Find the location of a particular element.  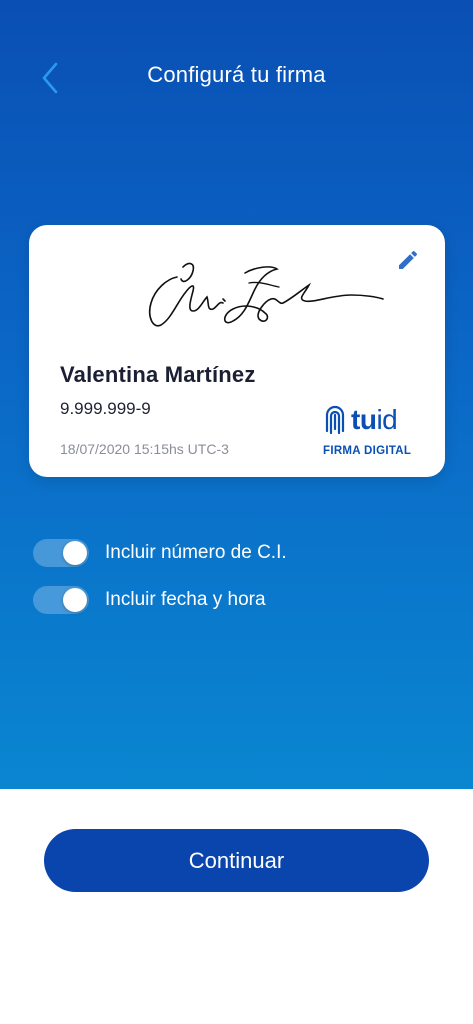

toggle-label-datetime: Incluir fecha y hora is located at coordinates (185, 599).